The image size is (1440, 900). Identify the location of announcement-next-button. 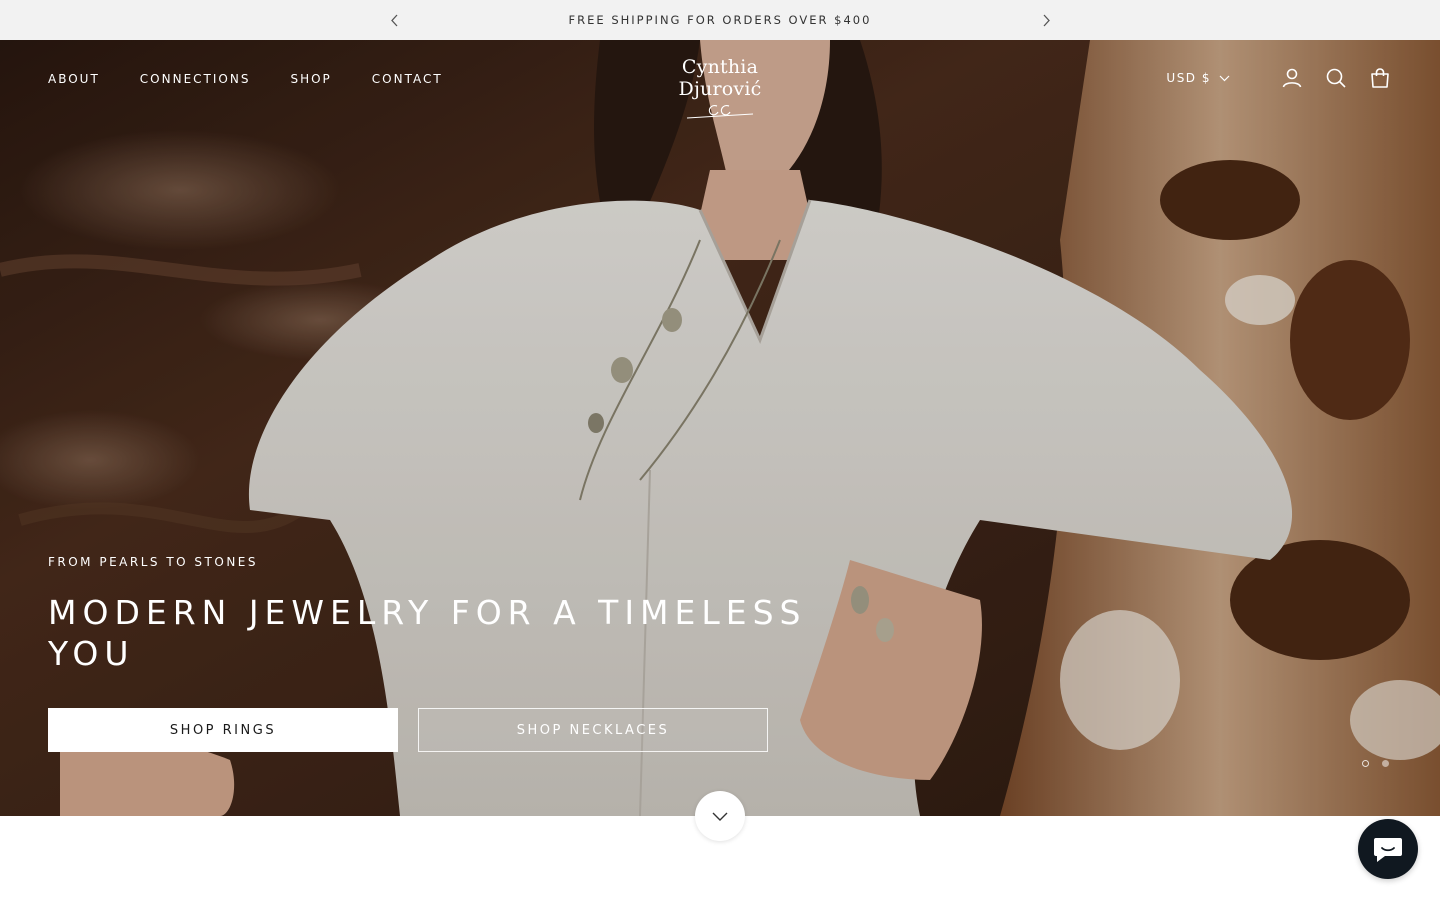
(1046, 20).